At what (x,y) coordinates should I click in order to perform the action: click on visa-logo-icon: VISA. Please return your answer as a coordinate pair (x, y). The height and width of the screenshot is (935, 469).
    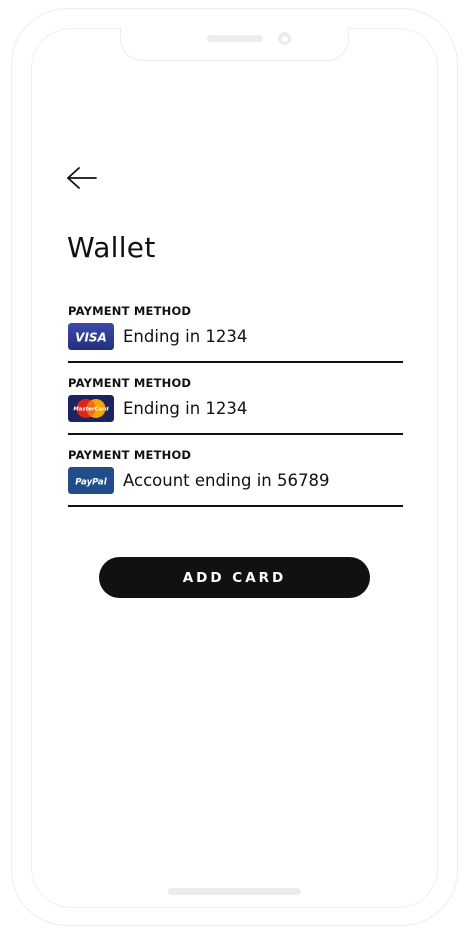
    Looking at the image, I should click on (91, 336).